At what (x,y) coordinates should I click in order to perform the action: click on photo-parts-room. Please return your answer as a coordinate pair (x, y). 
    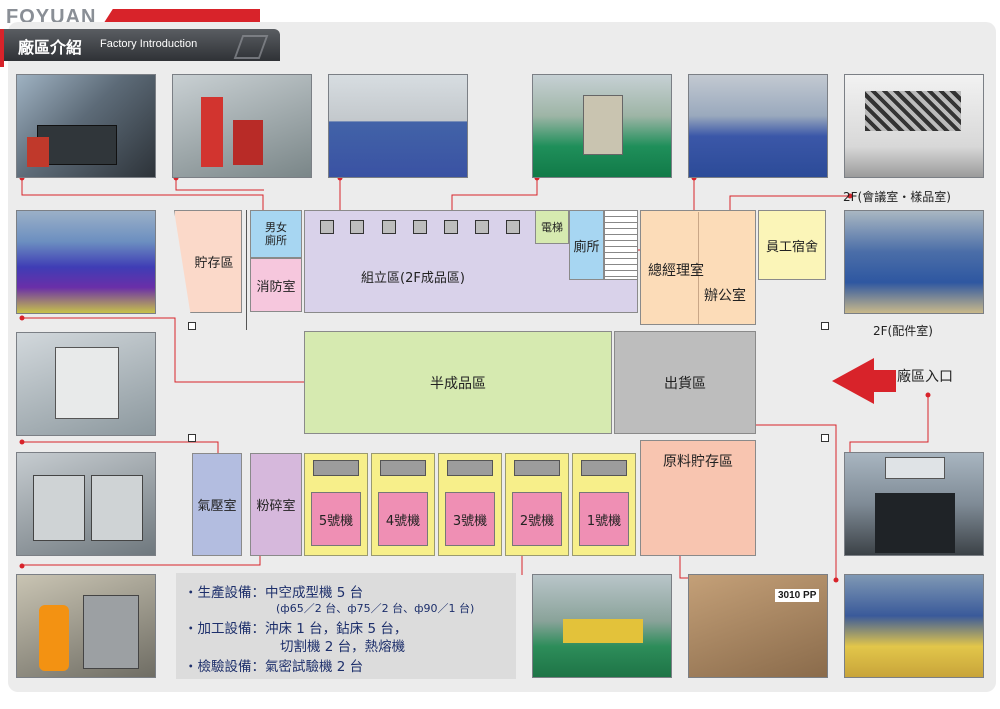
    Looking at the image, I should click on (914, 262).